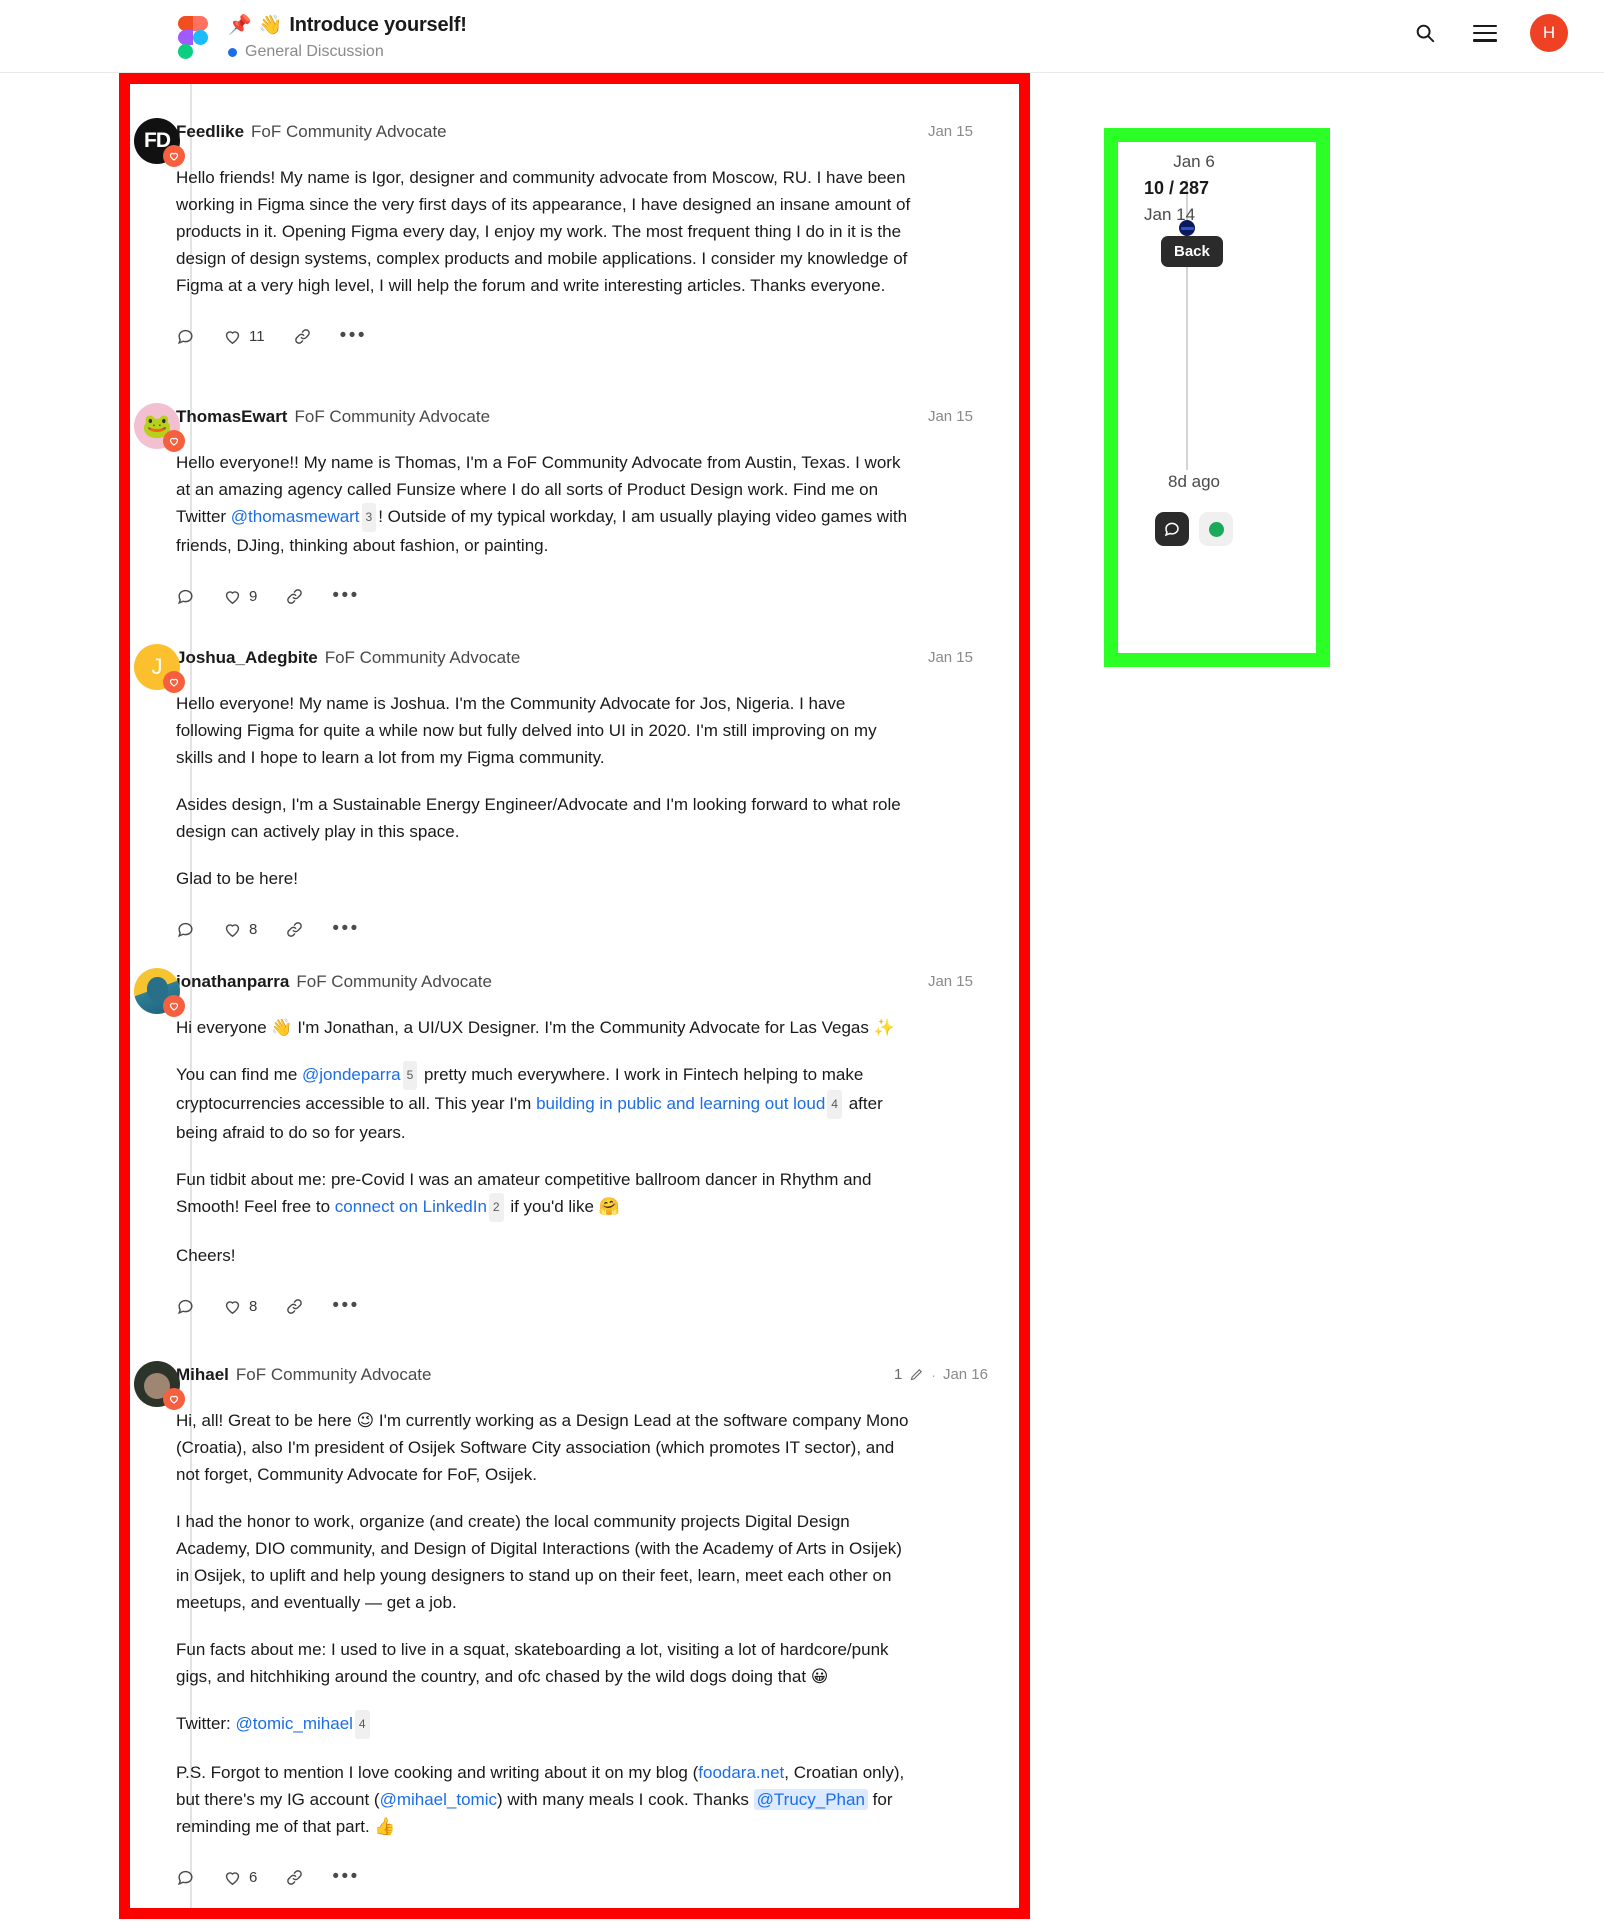 The height and width of the screenshot is (1924, 1604). What do you see at coordinates (253, 1877) in the screenshot?
I see `like-count: 6` at bounding box center [253, 1877].